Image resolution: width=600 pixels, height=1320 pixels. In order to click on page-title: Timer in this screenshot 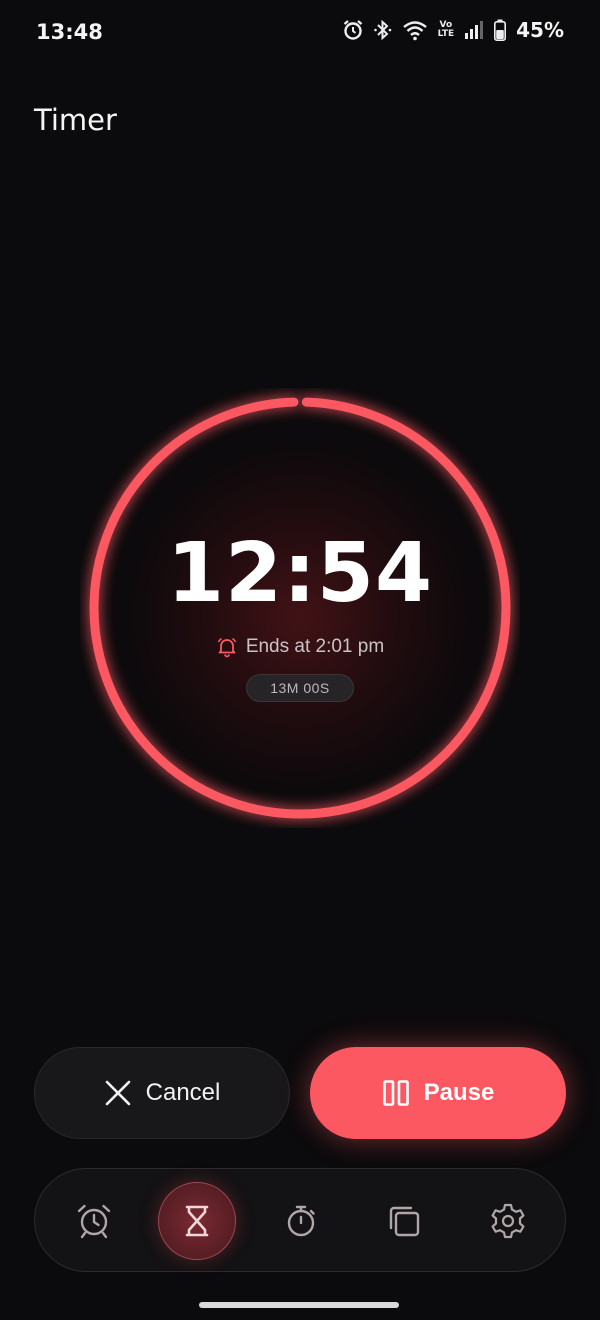, I will do `click(75, 120)`.